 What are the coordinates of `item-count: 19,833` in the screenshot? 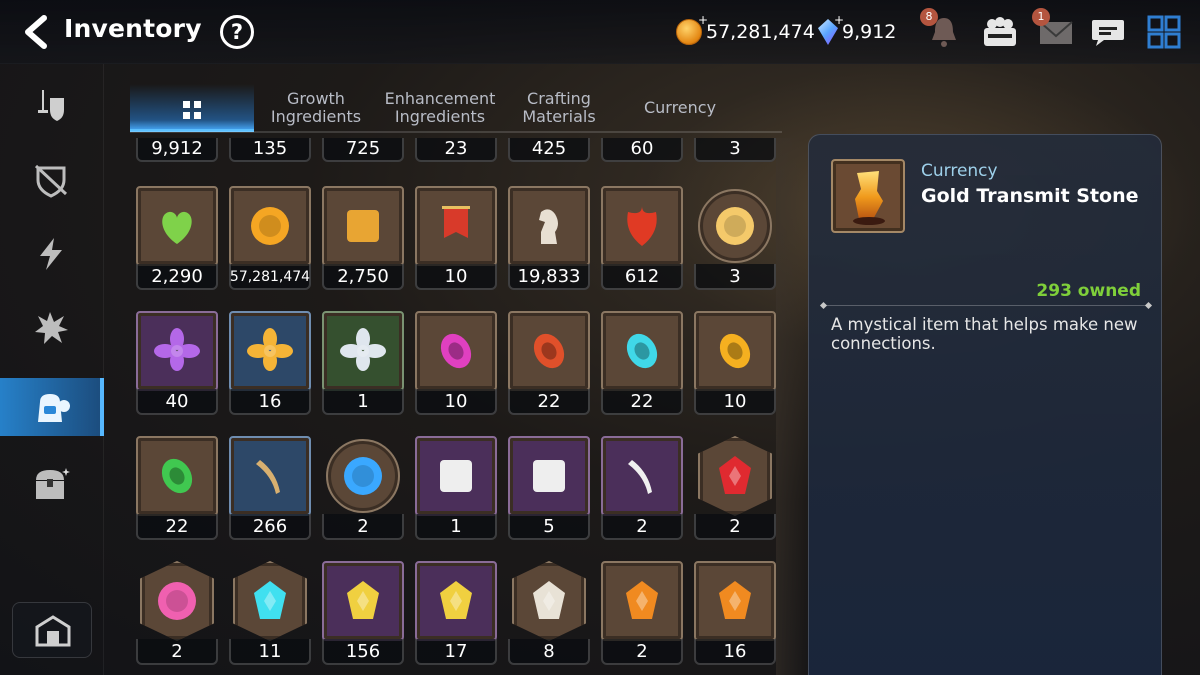 It's located at (549, 276).